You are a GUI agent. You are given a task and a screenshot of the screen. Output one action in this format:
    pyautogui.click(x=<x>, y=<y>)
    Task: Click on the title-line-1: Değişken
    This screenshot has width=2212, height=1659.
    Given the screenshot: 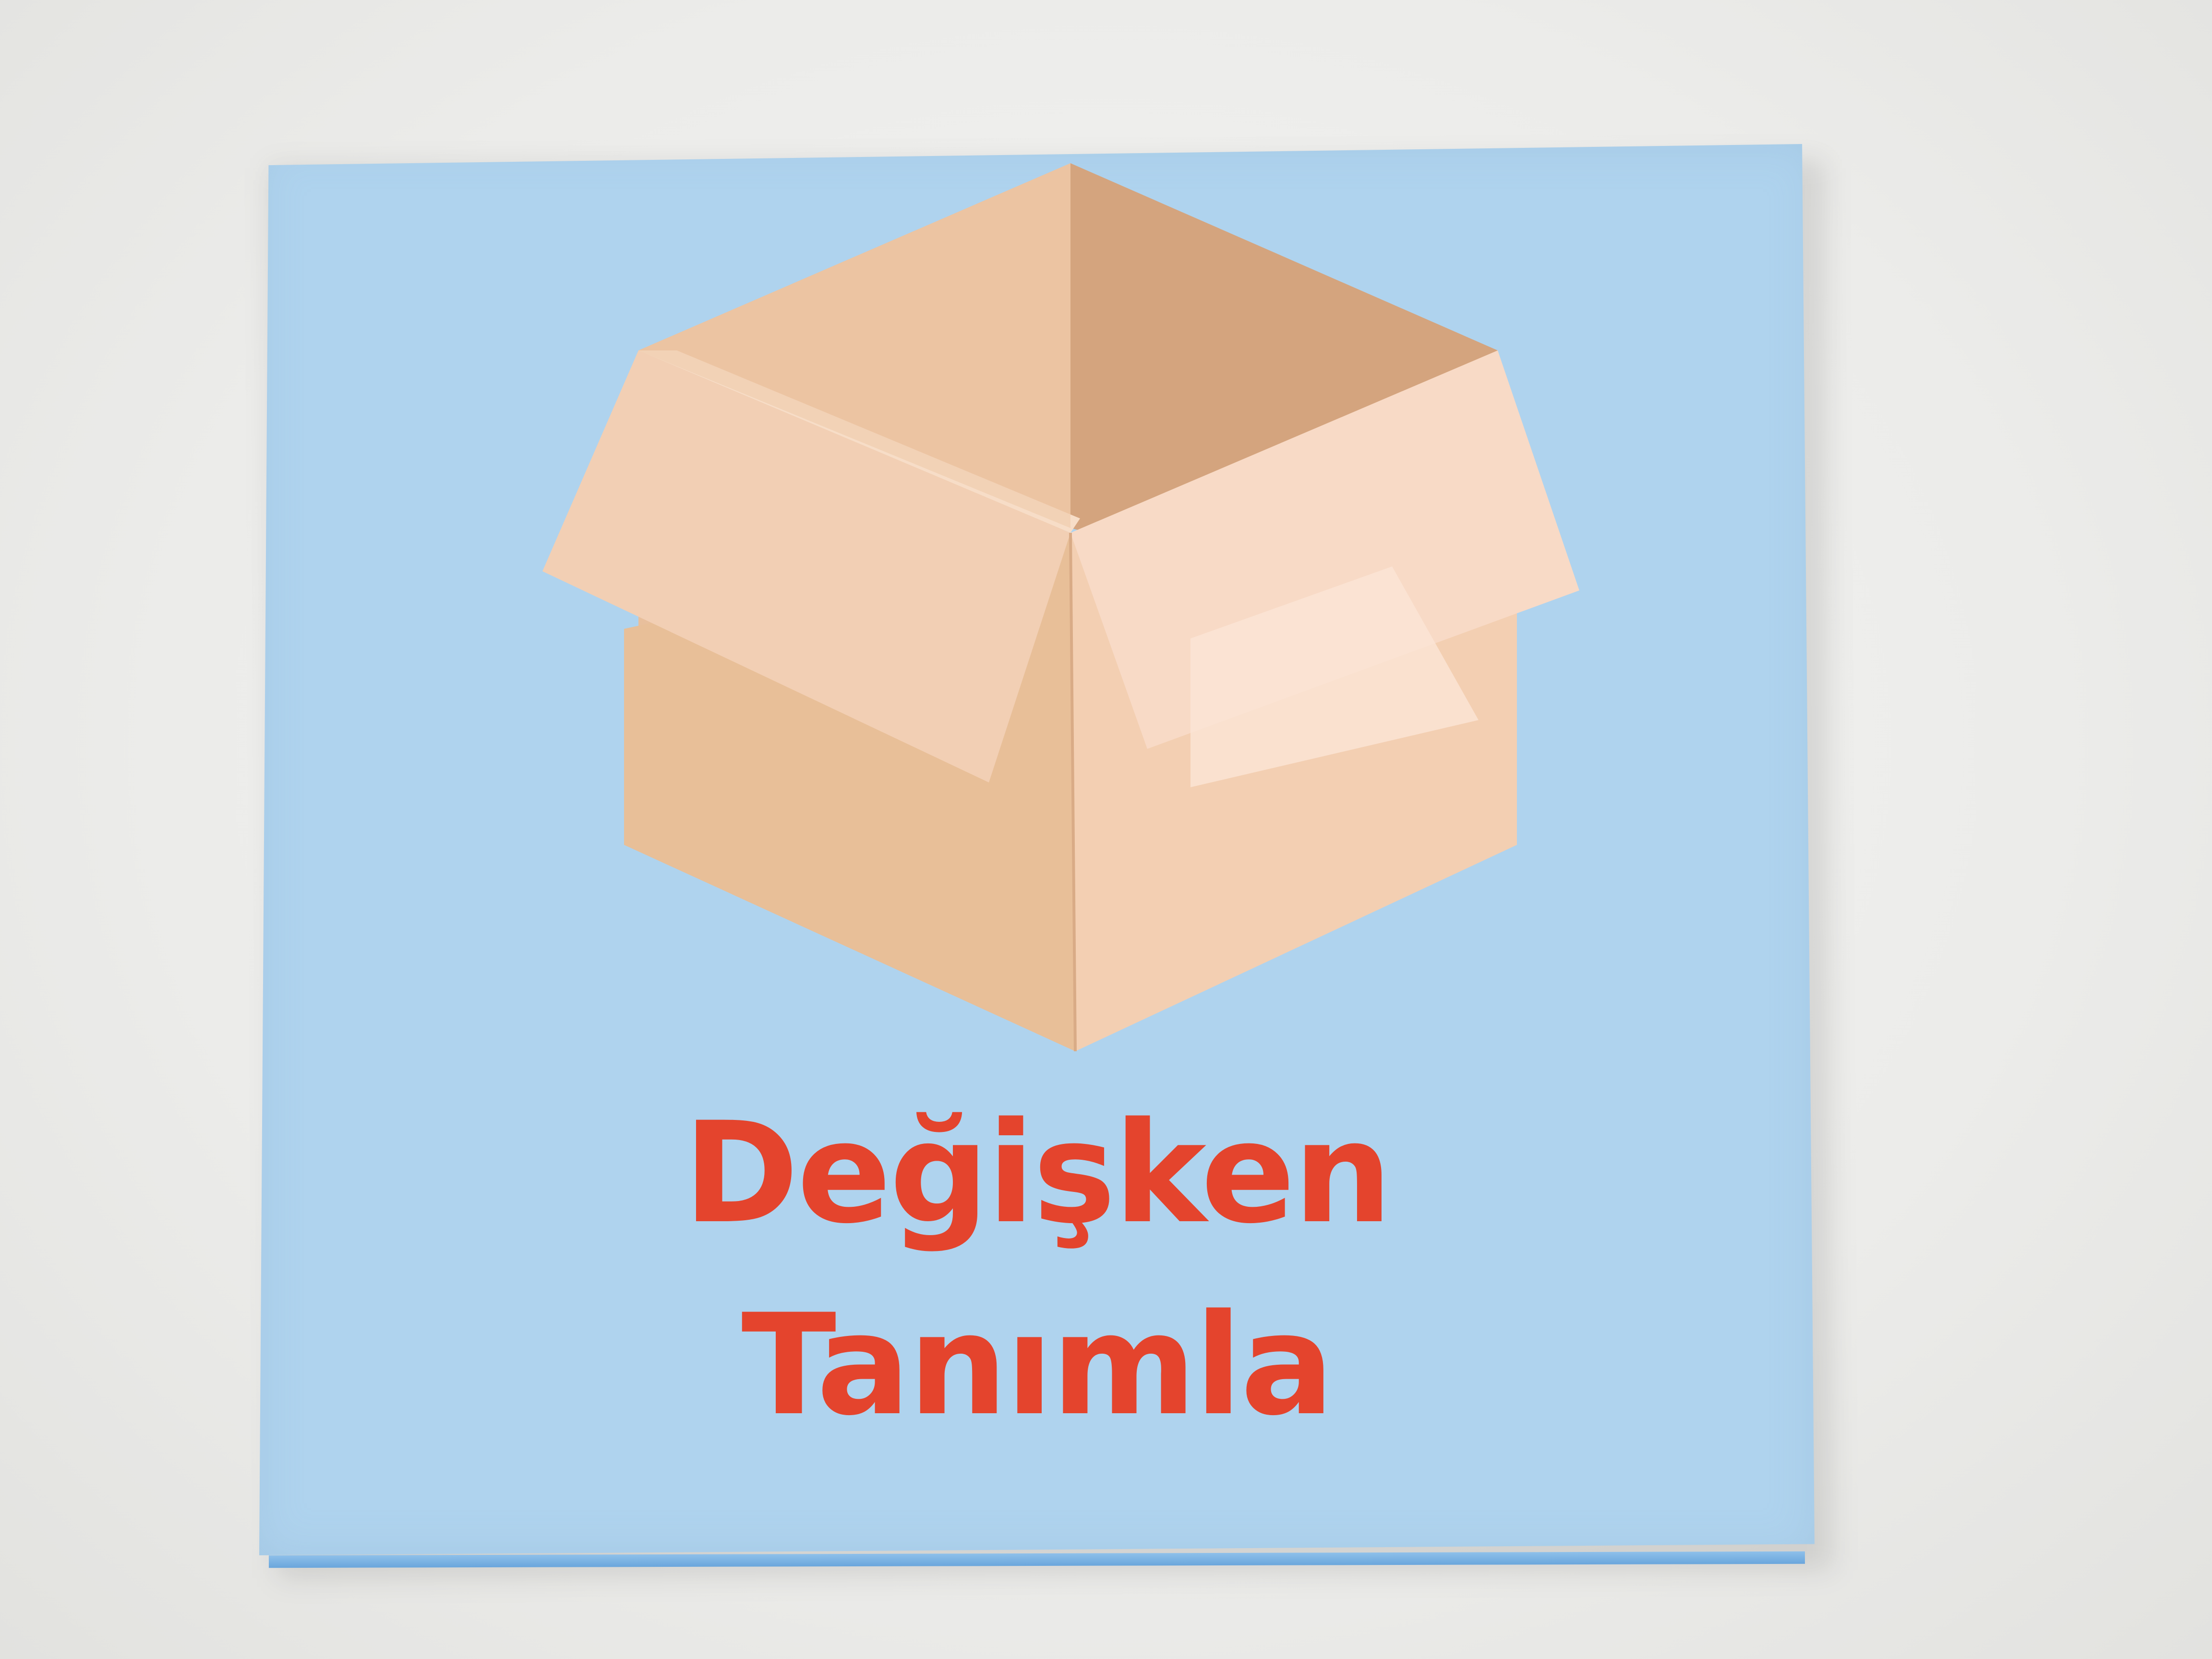 What is the action you would take?
    pyautogui.click(x=1037, y=1173)
    